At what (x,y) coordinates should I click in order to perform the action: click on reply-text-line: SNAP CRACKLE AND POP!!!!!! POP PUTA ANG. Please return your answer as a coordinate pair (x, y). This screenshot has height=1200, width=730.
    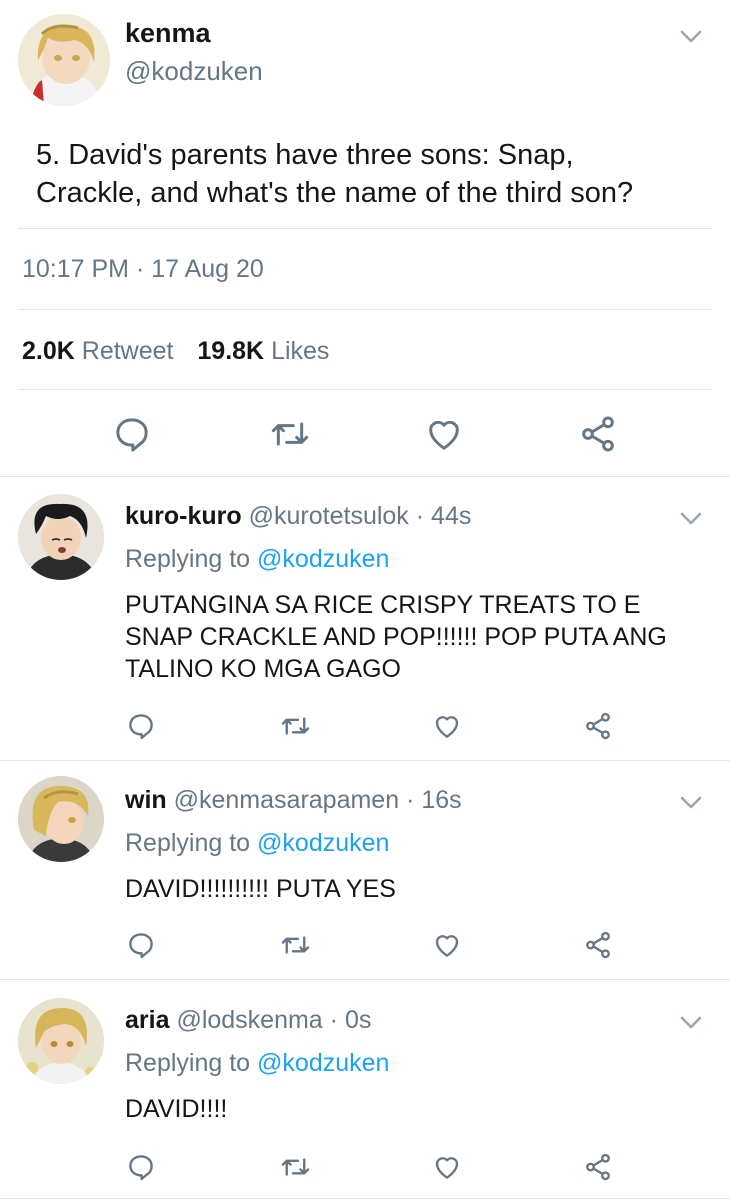
    Looking at the image, I should click on (396, 637).